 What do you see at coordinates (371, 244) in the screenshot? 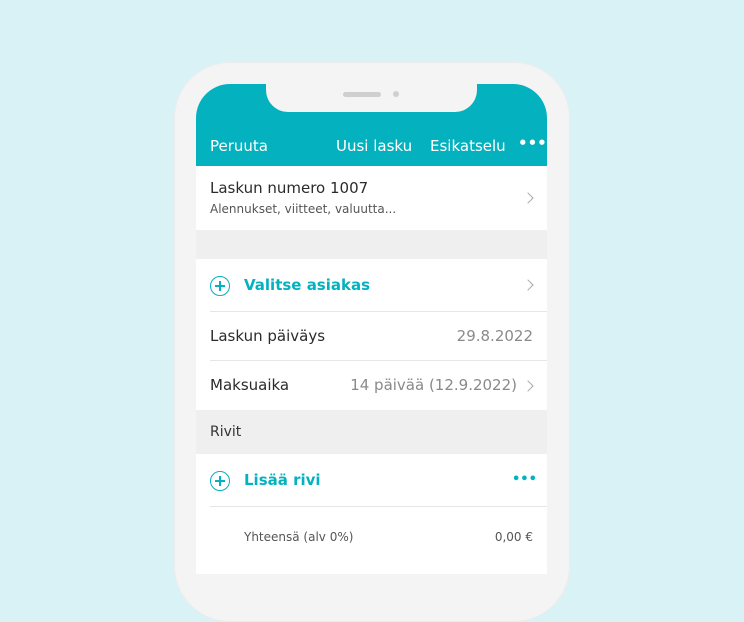
I see `section-spacer` at bounding box center [371, 244].